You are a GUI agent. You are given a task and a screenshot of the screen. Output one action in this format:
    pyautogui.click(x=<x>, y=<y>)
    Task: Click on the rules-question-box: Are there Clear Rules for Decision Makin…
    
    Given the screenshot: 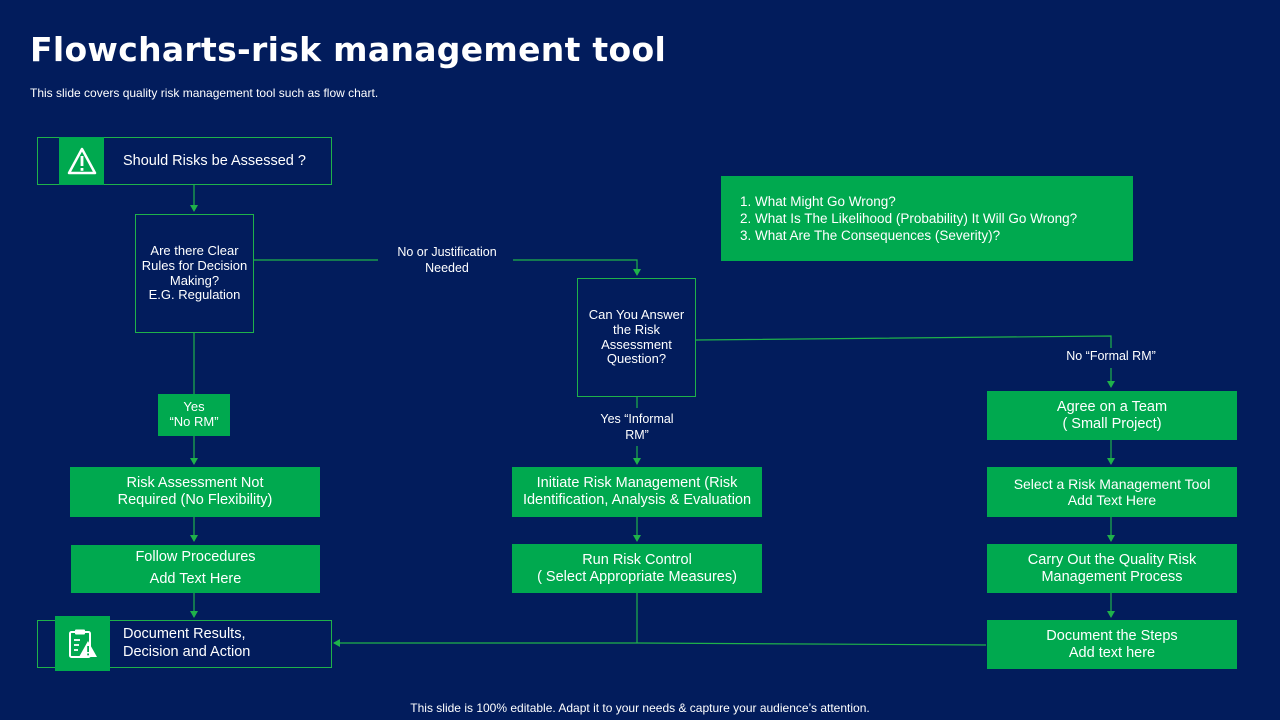 What is the action you would take?
    pyautogui.click(x=194, y=273)
    